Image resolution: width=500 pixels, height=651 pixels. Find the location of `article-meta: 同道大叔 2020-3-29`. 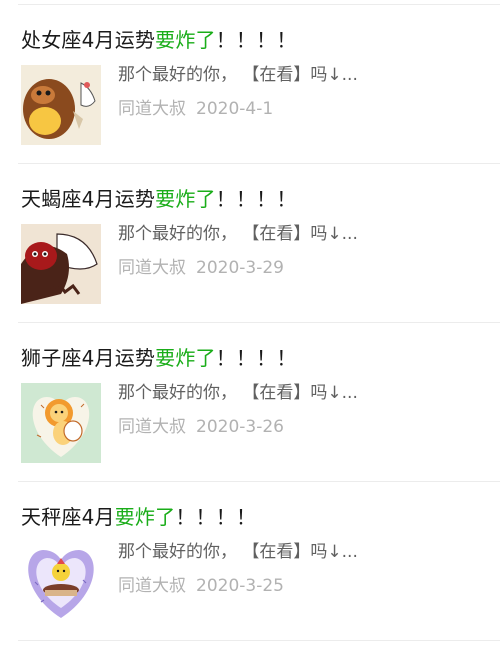

article-meta: 同道大叔 2020-3-29 is located at coordinates (201, 268).